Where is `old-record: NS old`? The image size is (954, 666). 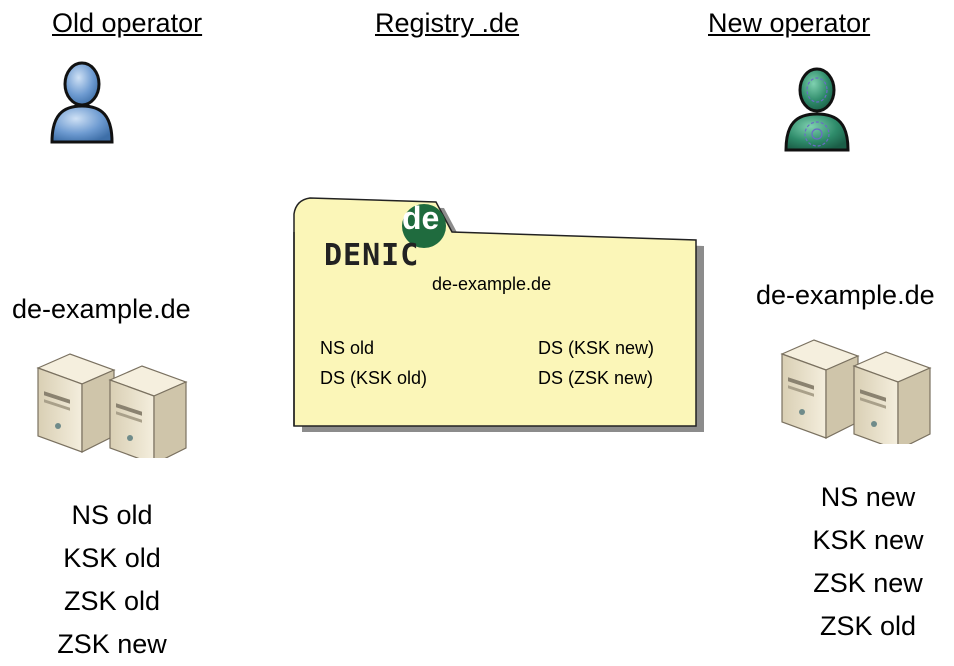
old-record: NS old is located at coordinates (112, 515).